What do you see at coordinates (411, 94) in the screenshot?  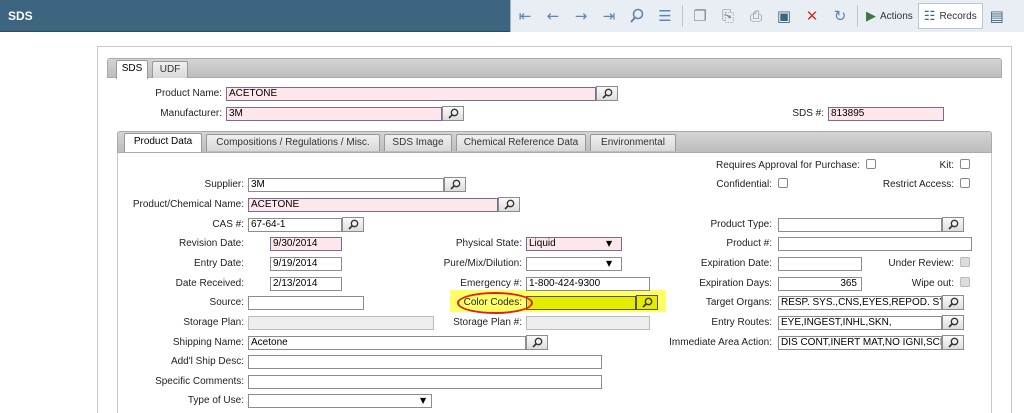 I see `product-name-field: ACETONE` at bounding box center [411, 94].